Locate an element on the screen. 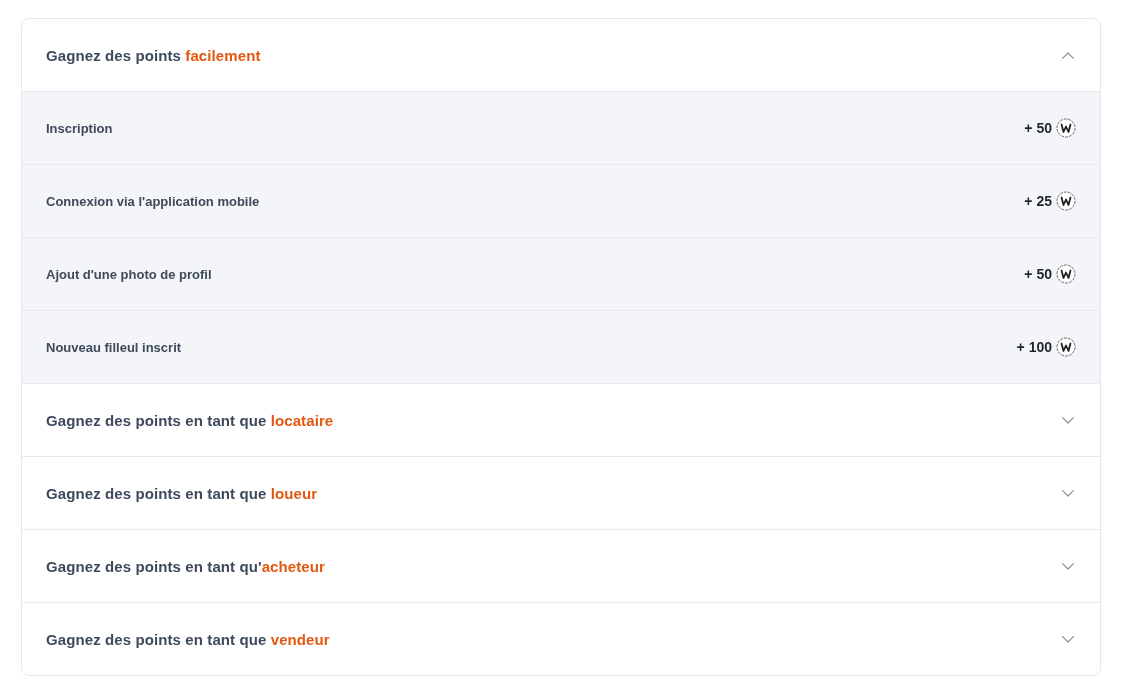 The width and height of the screenshot is (1125, 700). section-heading: Gagnez des points en tant que loueur is located at coordinates (182, 493).